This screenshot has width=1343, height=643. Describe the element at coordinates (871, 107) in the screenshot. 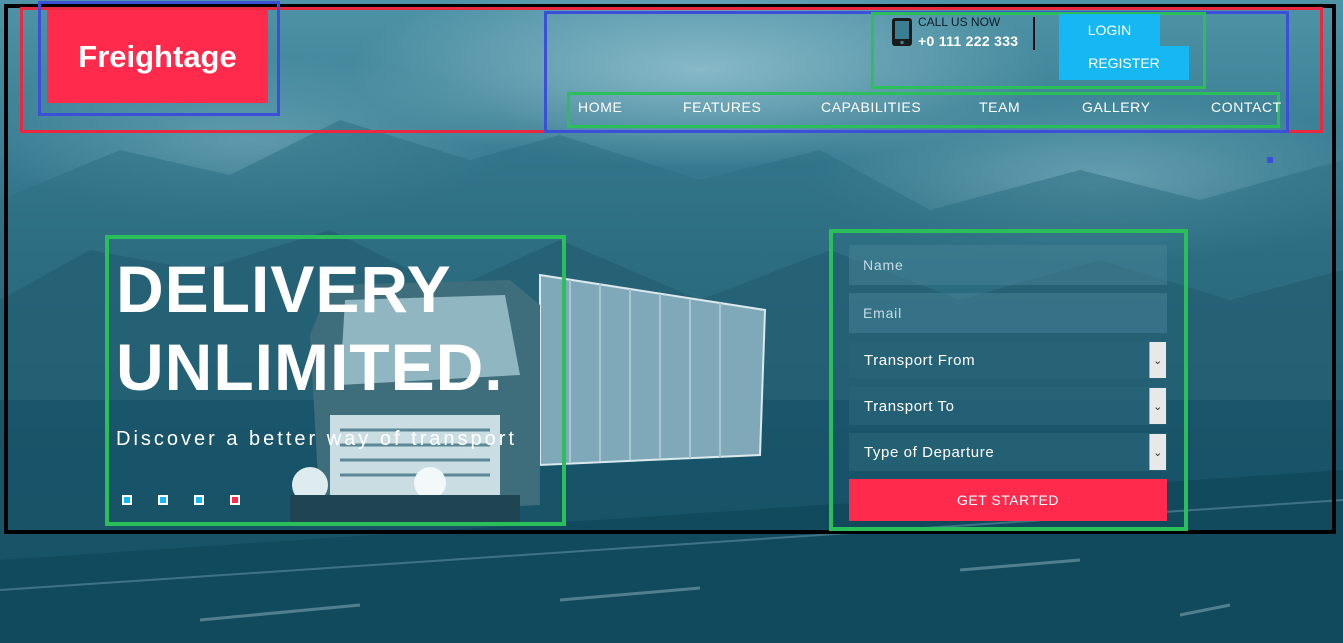

I see `nav-item-capabilities: CAPABILITIES` at that location.